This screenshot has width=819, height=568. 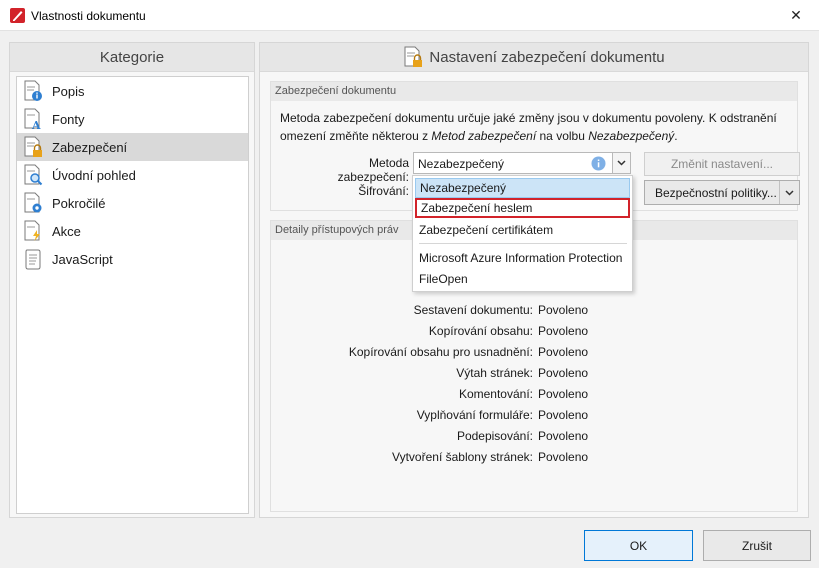 What do you see at coordinates (598, 163) in the screenshot?
I see `info-icon` at bounding box center [598, 163].